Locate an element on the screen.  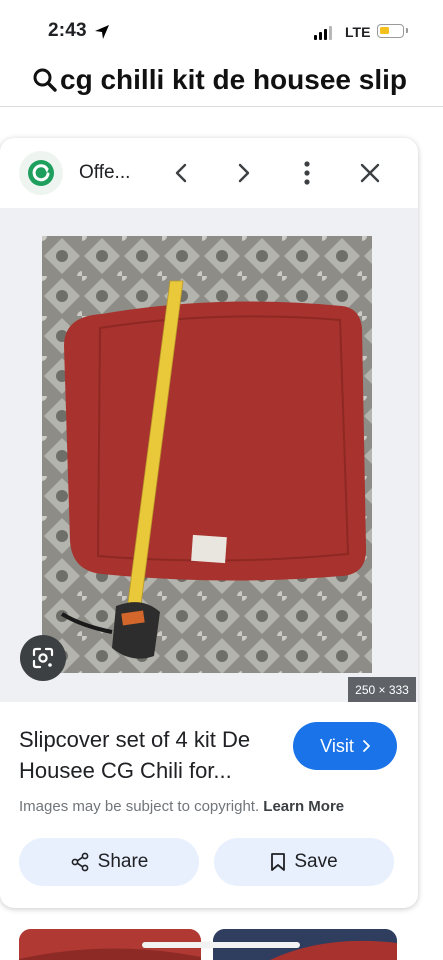
save-button: Save is located at coordinates (304, 862).